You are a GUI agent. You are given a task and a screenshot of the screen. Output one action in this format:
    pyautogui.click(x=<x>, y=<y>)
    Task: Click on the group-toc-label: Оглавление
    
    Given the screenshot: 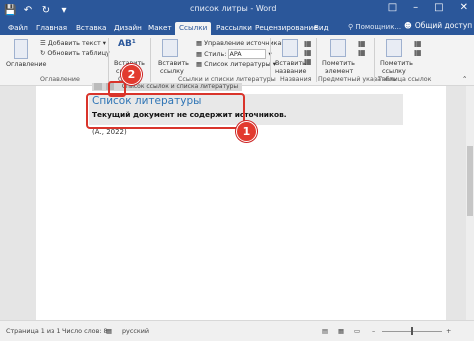 What is the action you would take?
    pyautogui.click(x=60, y=79)
    